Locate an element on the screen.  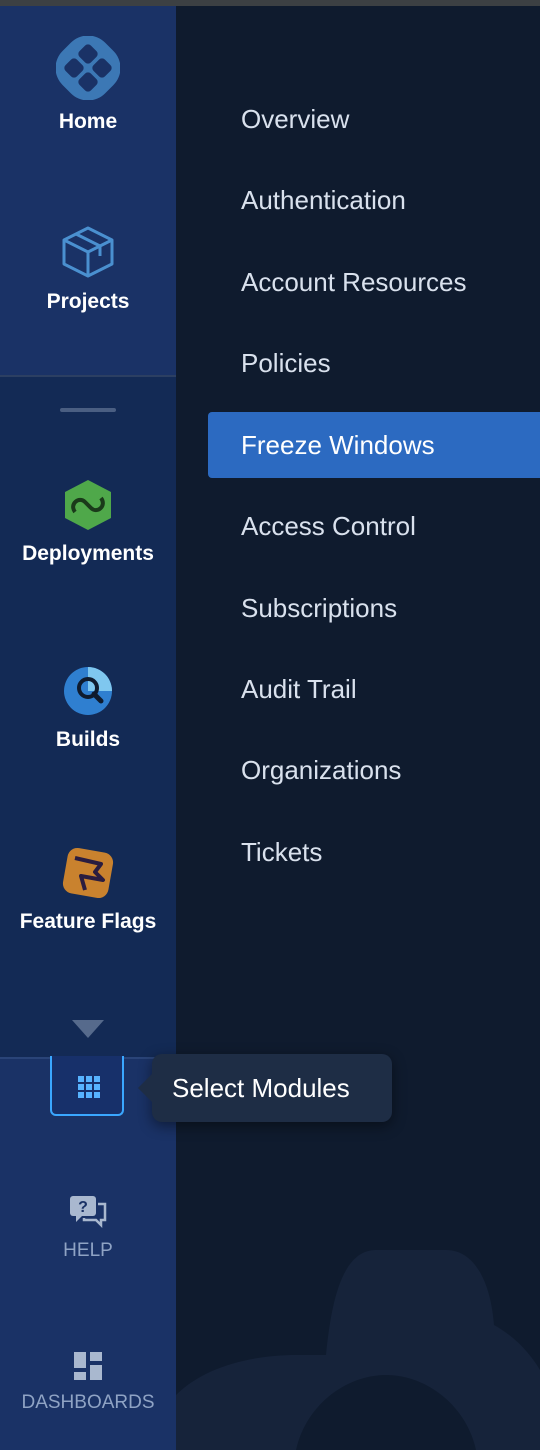
nav-module-feature-flags: Feature Flags is located at coordinates (88, 890).